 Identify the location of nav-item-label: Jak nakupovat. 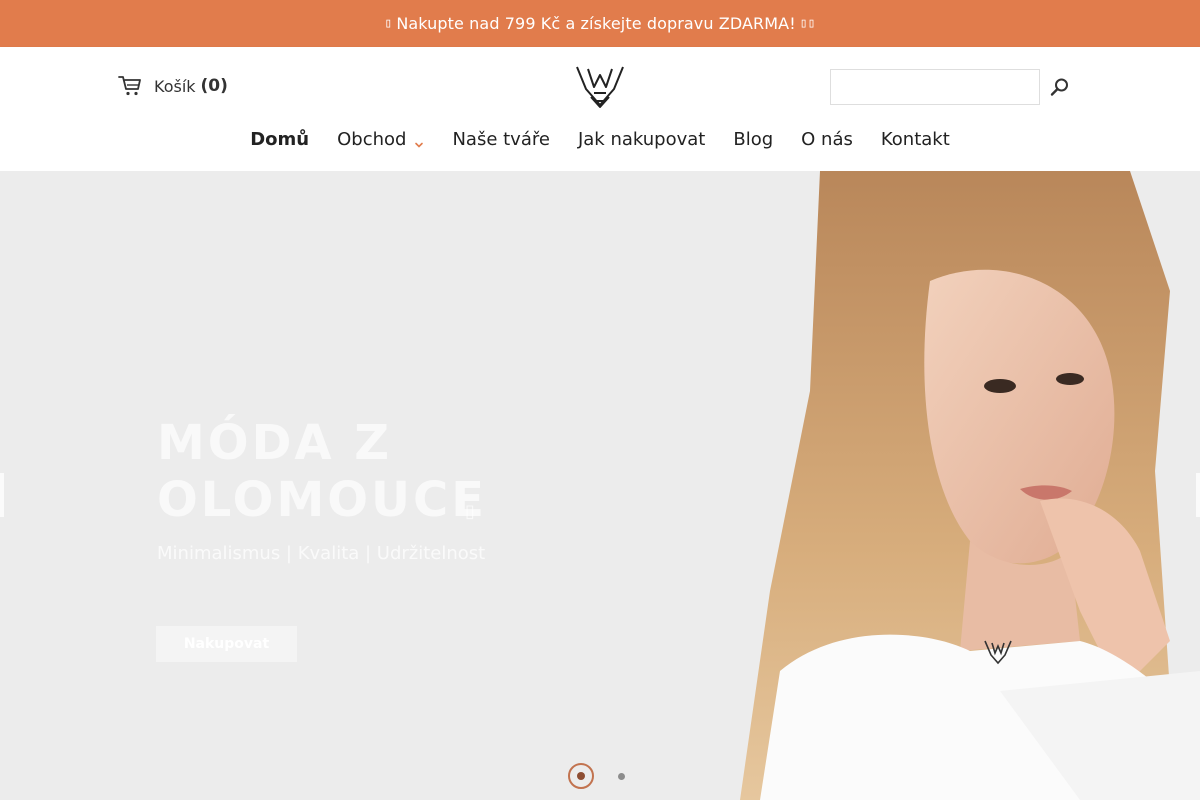
(641, 139).